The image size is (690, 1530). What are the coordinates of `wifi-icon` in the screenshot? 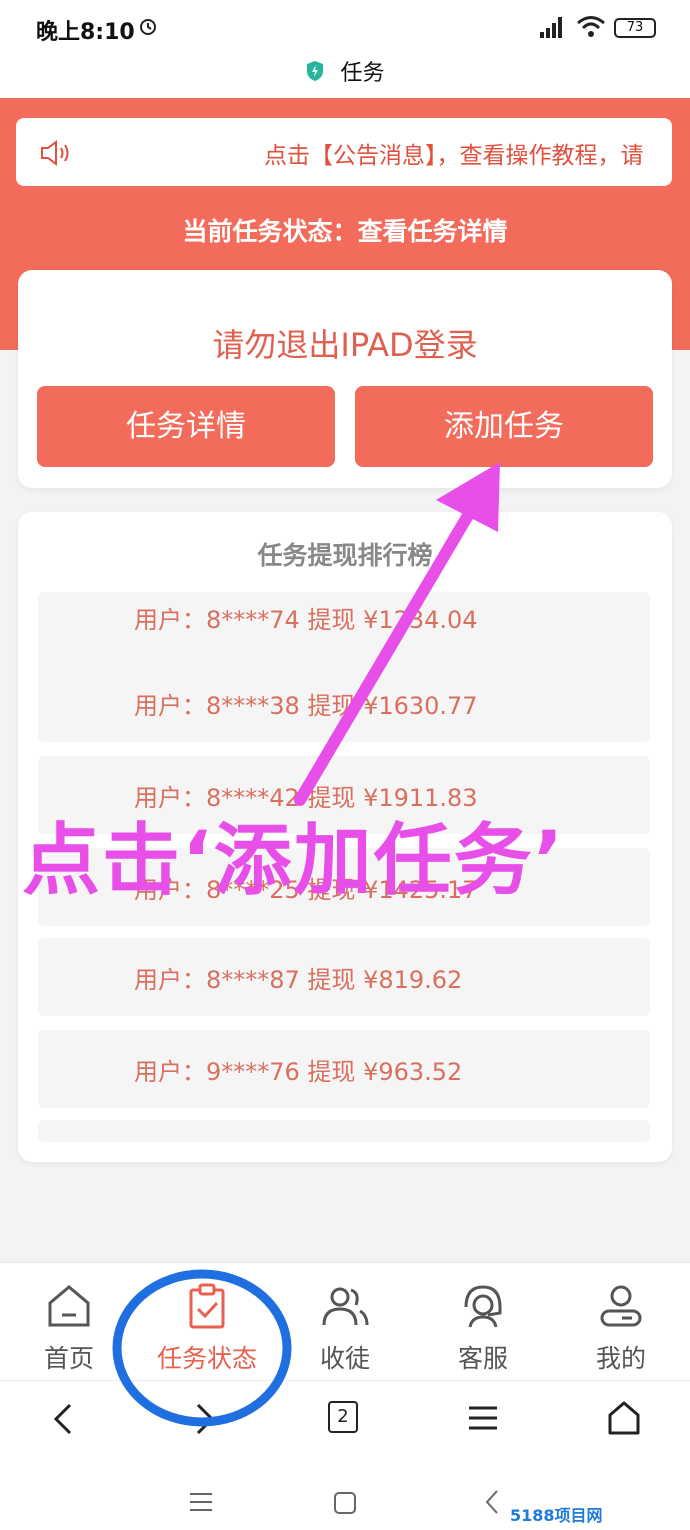 It's located at (591, 26).